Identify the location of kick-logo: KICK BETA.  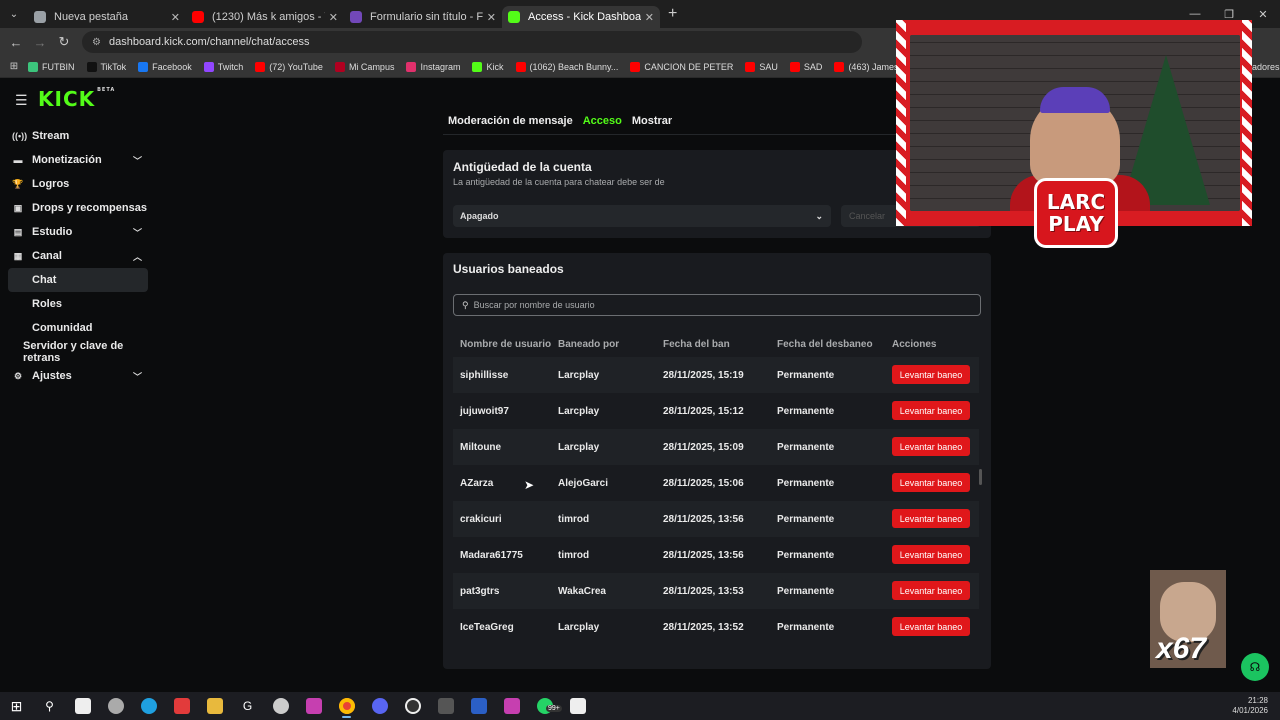
(76, 99).